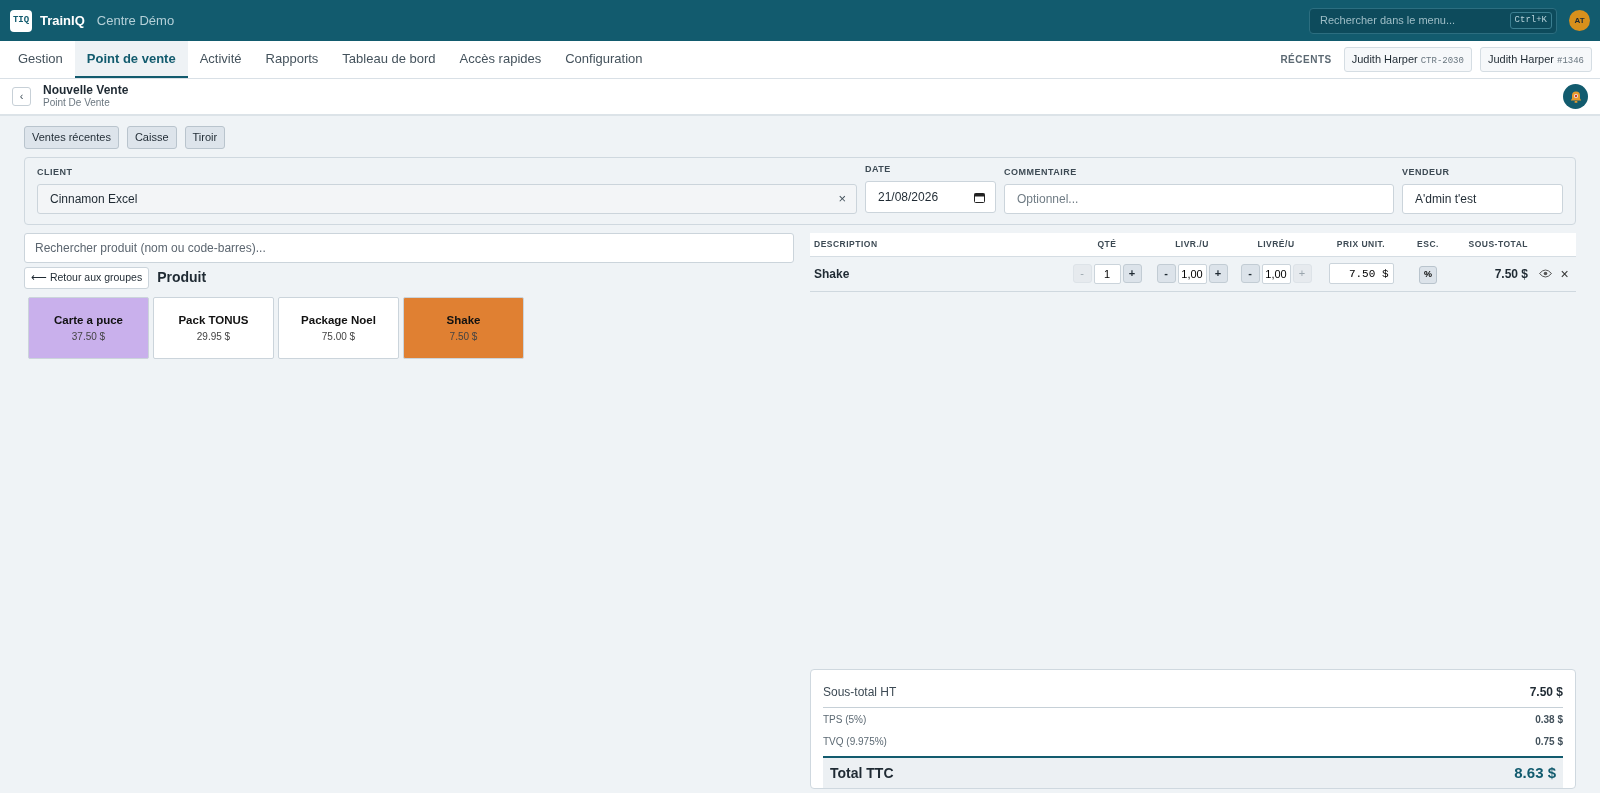 Image resolution: width=1600 pixels, height=793 pixels. What do you see at coordinates (979, 197) in the screenshot?
I see `calendar-icon` at bounding box center [979, 197].